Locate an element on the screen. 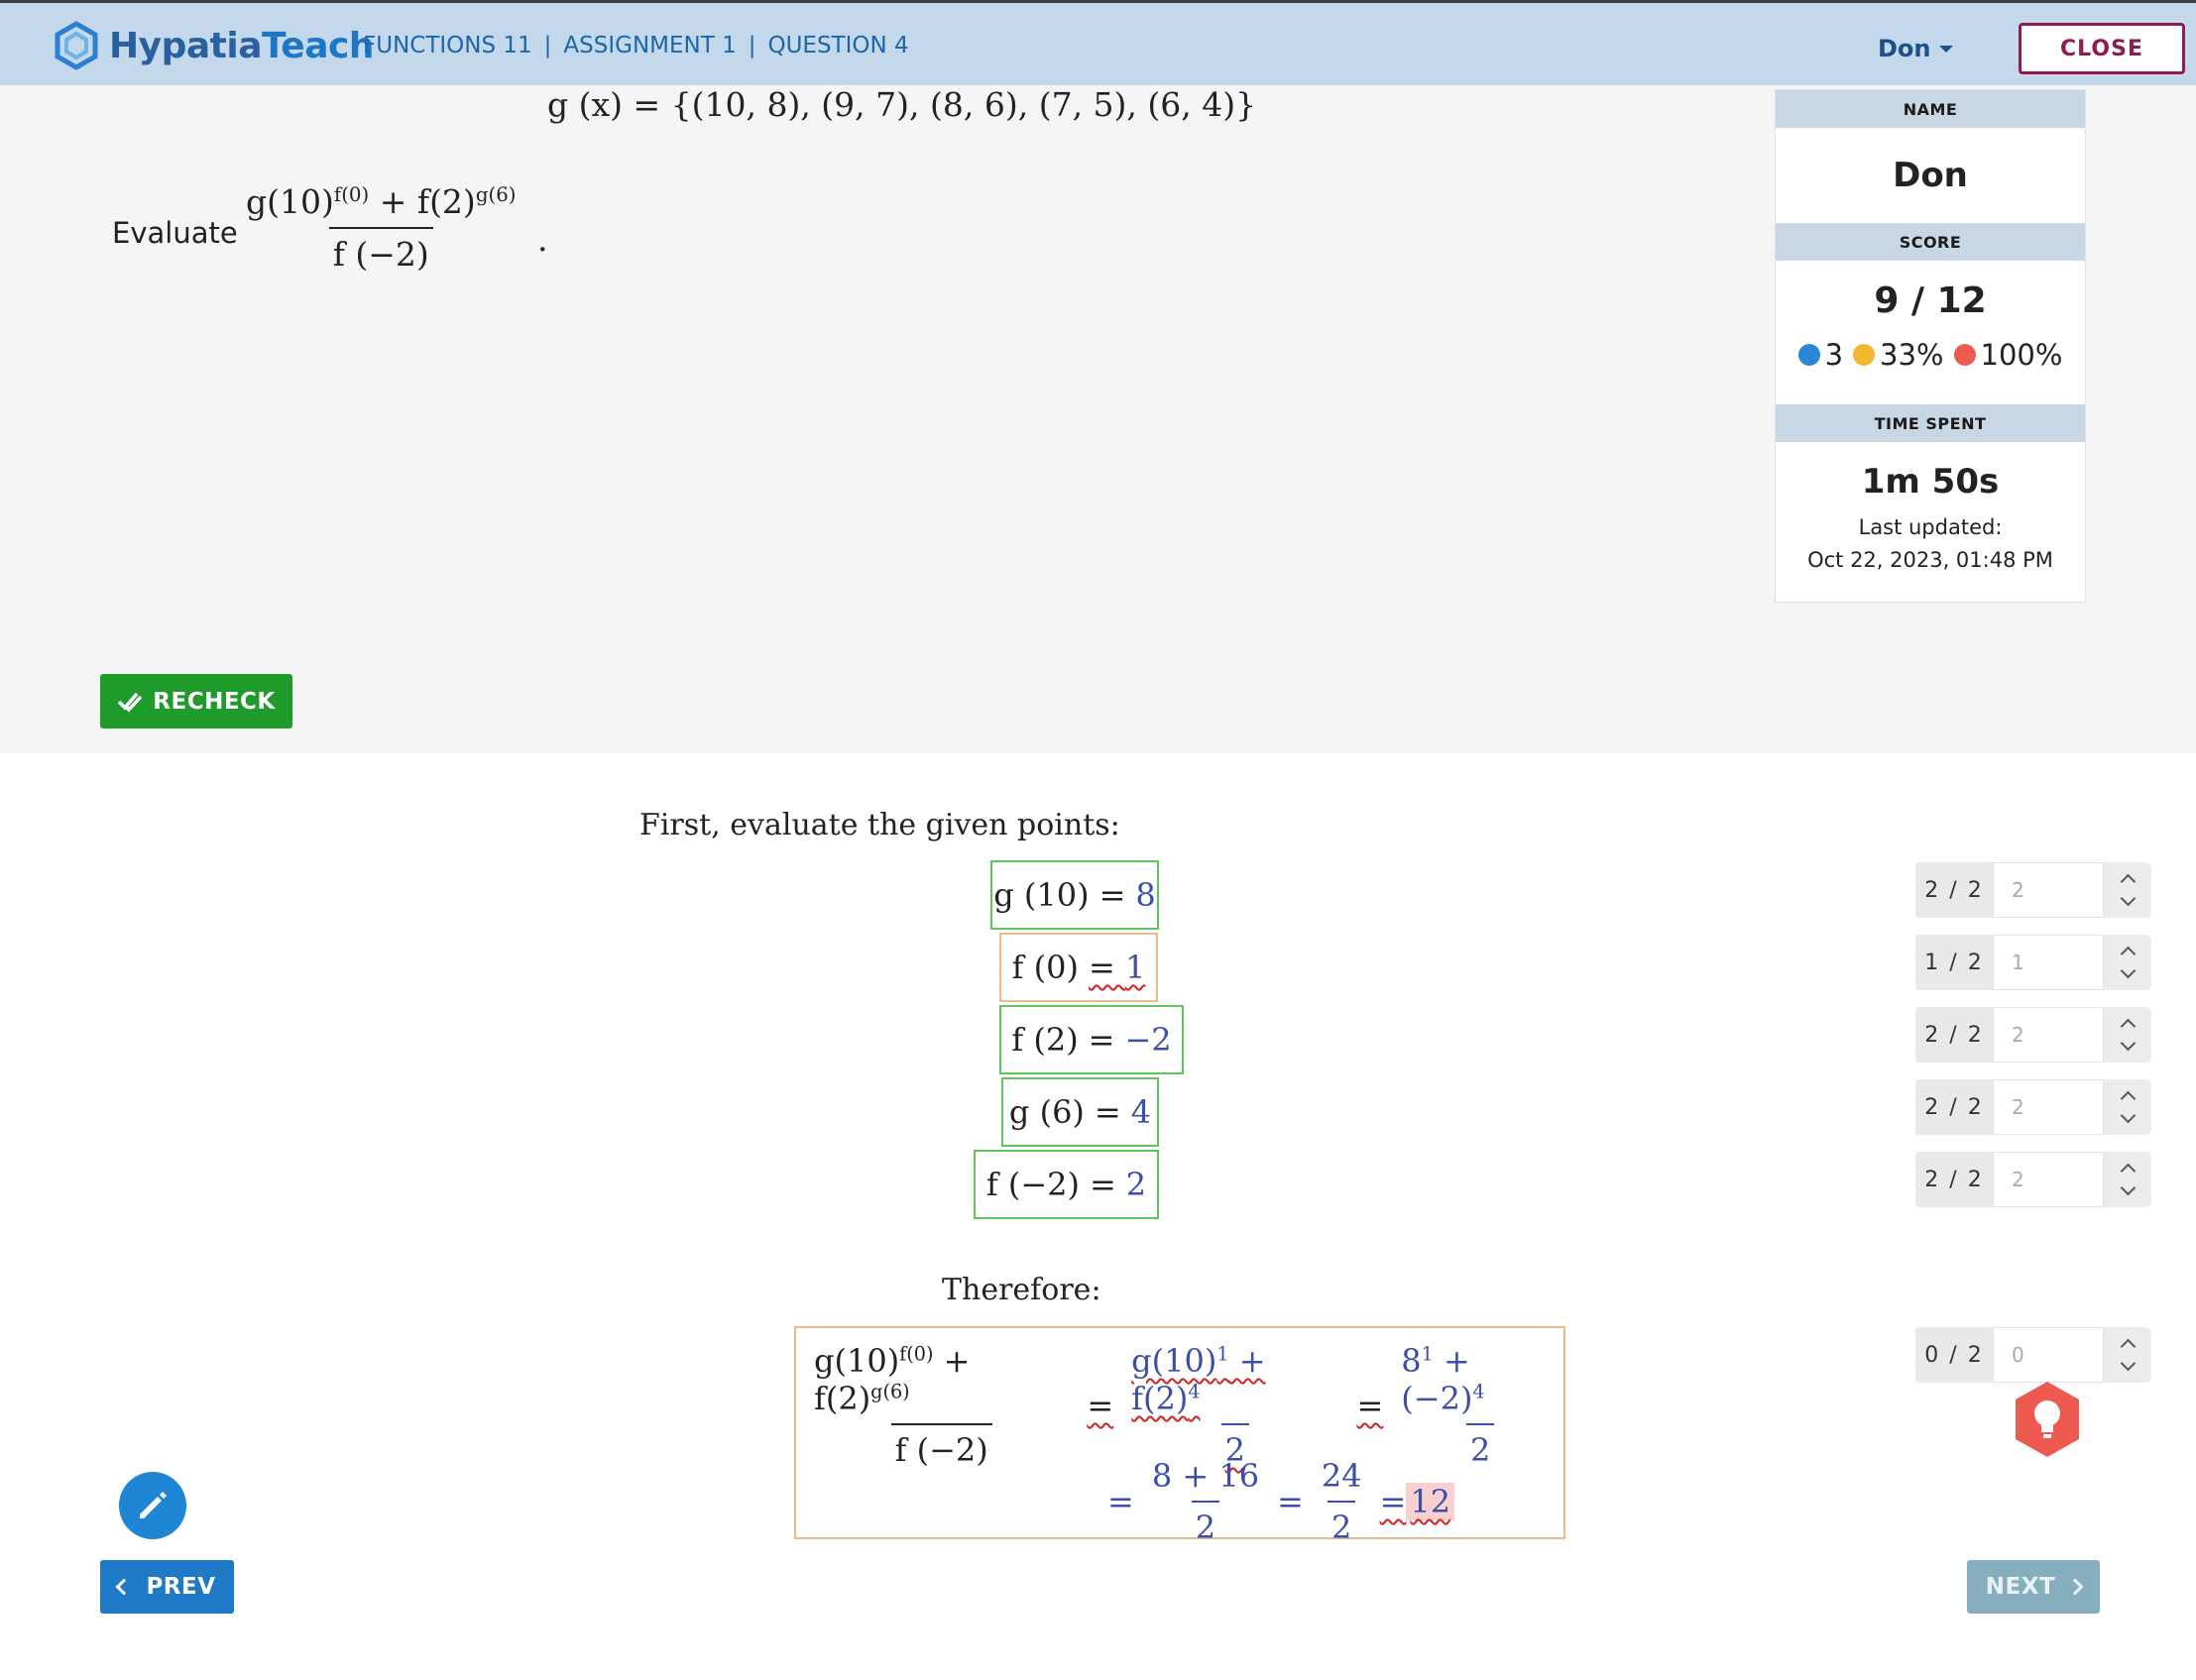 Image resolution: width=2196 pixels, height=1680 pixels. score-label: 2 / 2 is located at coordinates (1954, 1107).